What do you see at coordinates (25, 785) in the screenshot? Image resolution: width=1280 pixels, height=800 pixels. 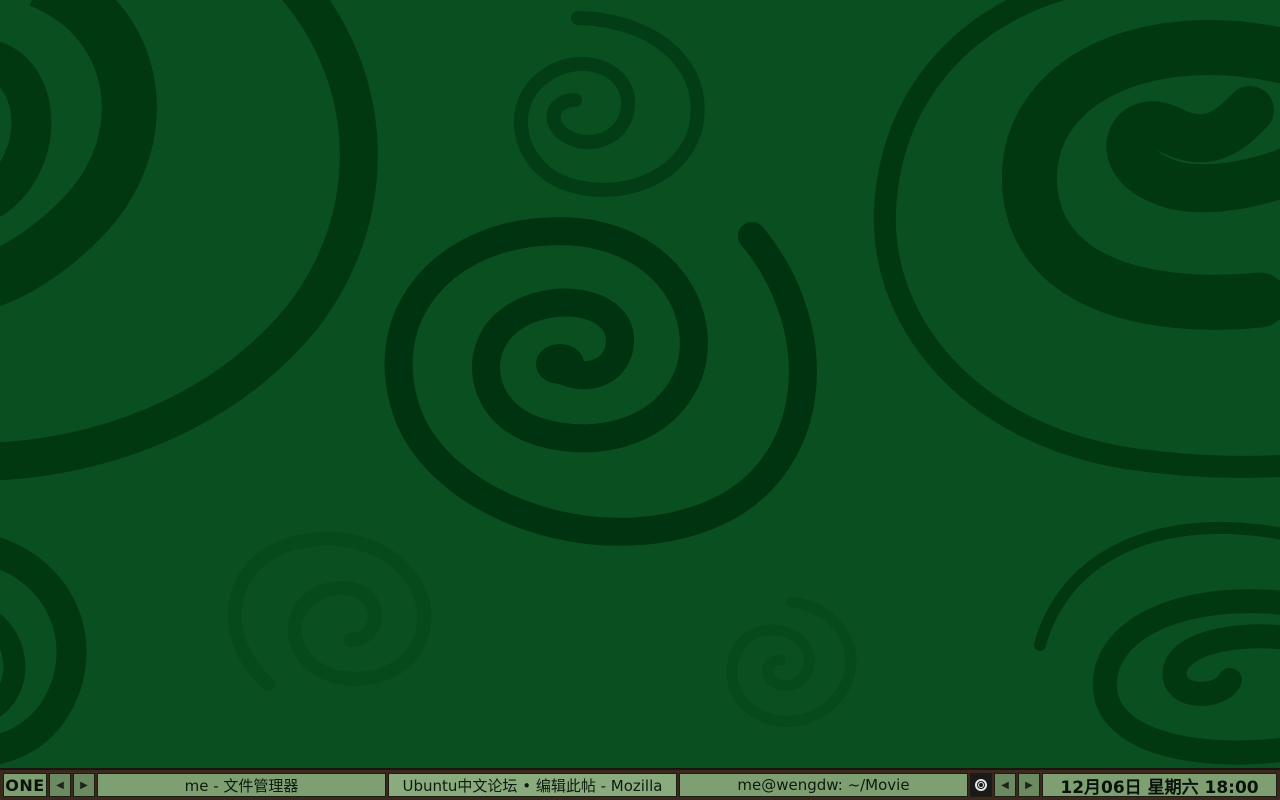 I see `workspace-label: ONE` at bounding box center [25, 785].